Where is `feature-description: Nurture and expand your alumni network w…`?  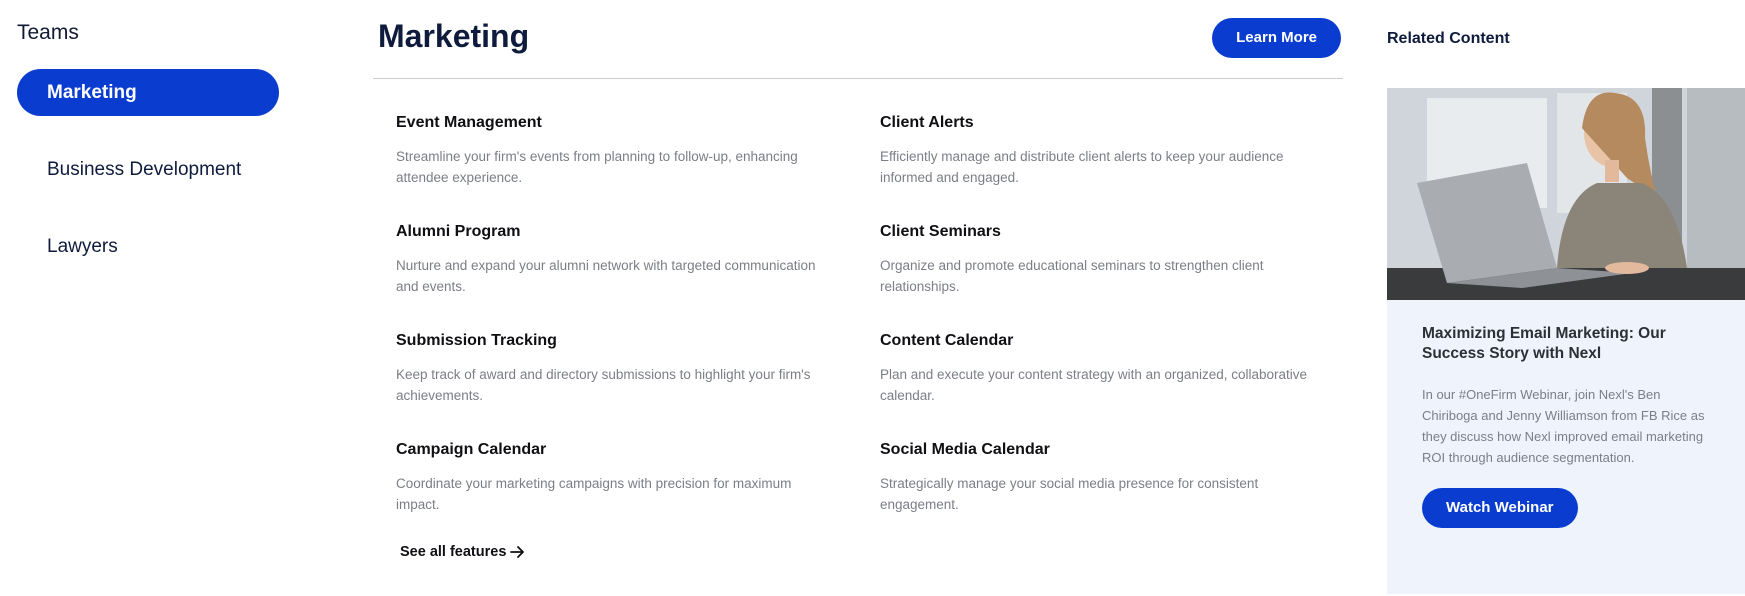
feature-description: Nurture and expand your alumni network w… is located at coordinates (606, 276).